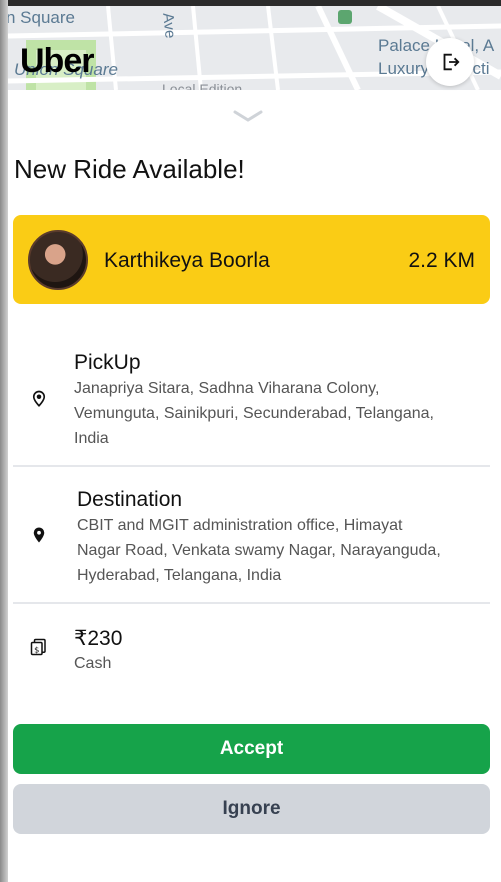  I want to click on rider-distance: 2.2 KM, so click(441, 260).